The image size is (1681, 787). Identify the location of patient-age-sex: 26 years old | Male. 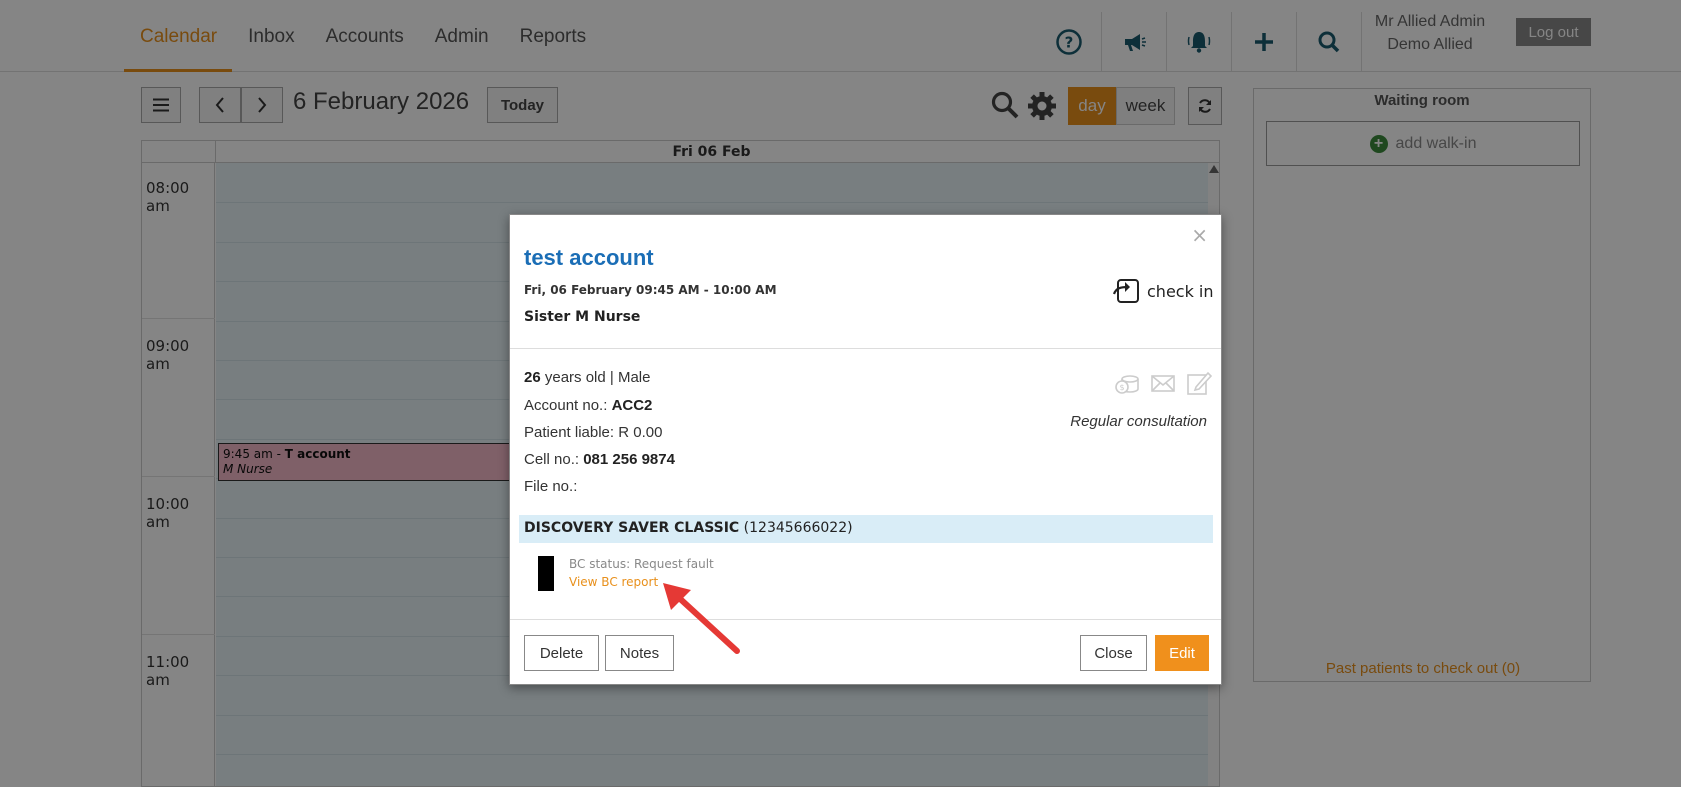
(587, 377).